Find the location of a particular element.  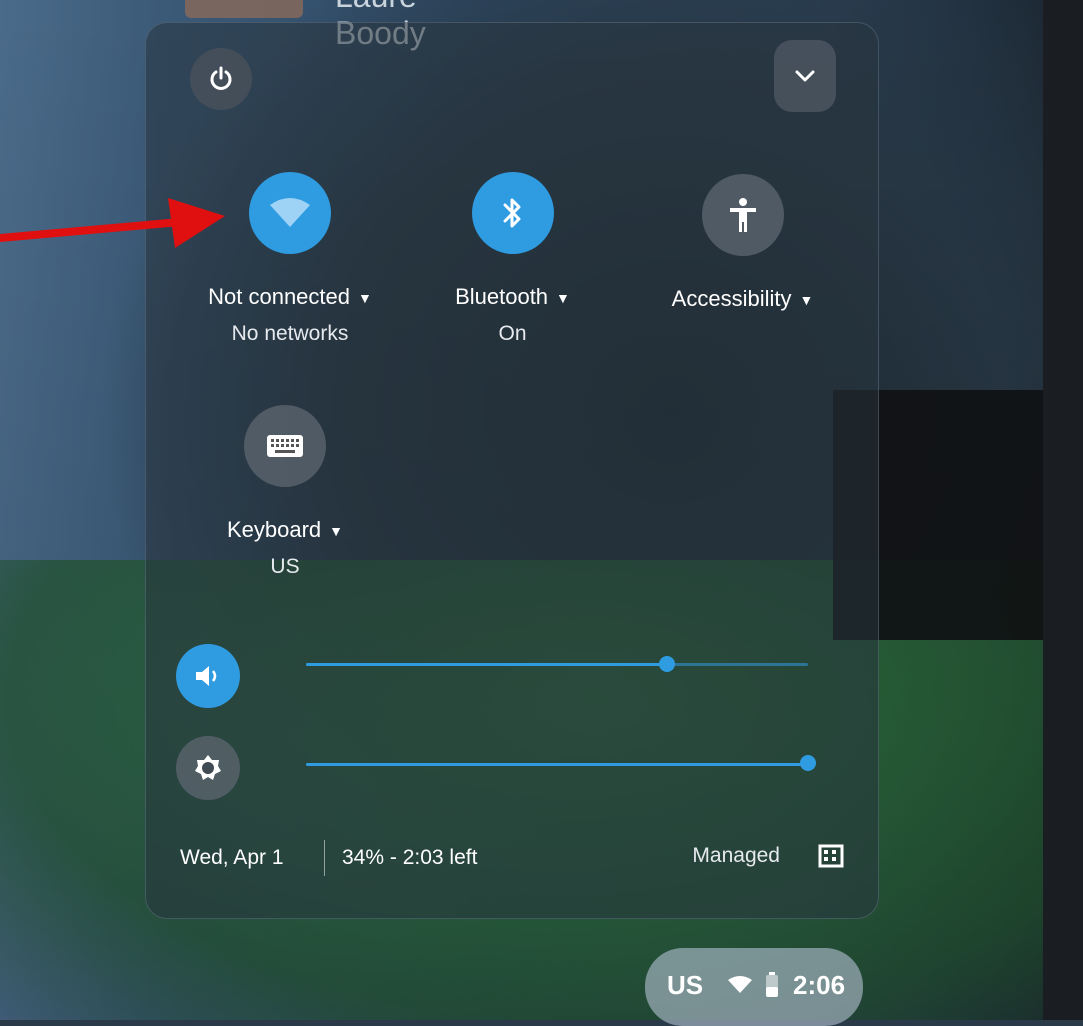

keyboard-toggle is located at coordinates (285, 446).